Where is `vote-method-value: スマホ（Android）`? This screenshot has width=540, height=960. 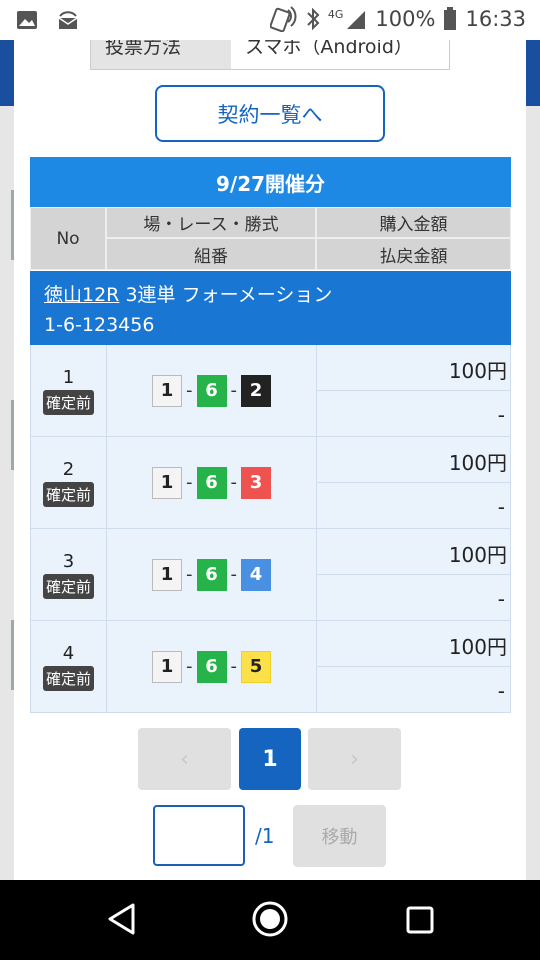 vote-method-value: スマホ（Android） is located at coordinates (340, 54).